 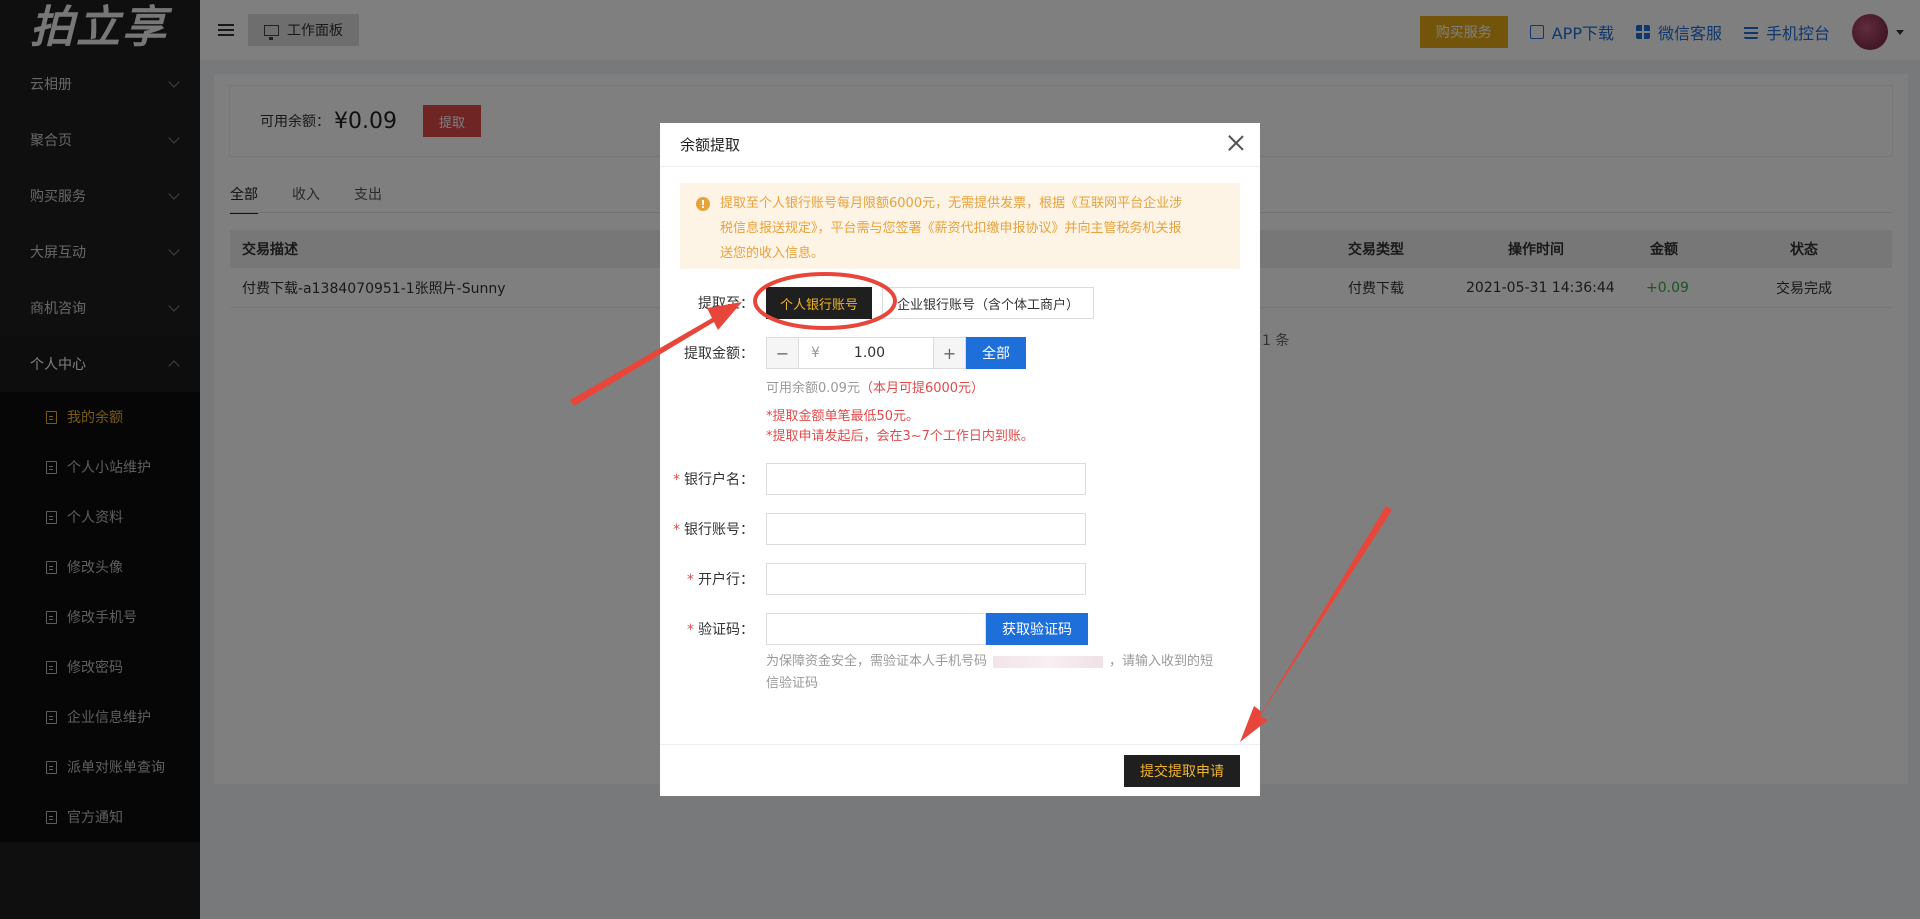 I want to click on notice-line: 送您的收入信息。, so click(x=772, y=253).